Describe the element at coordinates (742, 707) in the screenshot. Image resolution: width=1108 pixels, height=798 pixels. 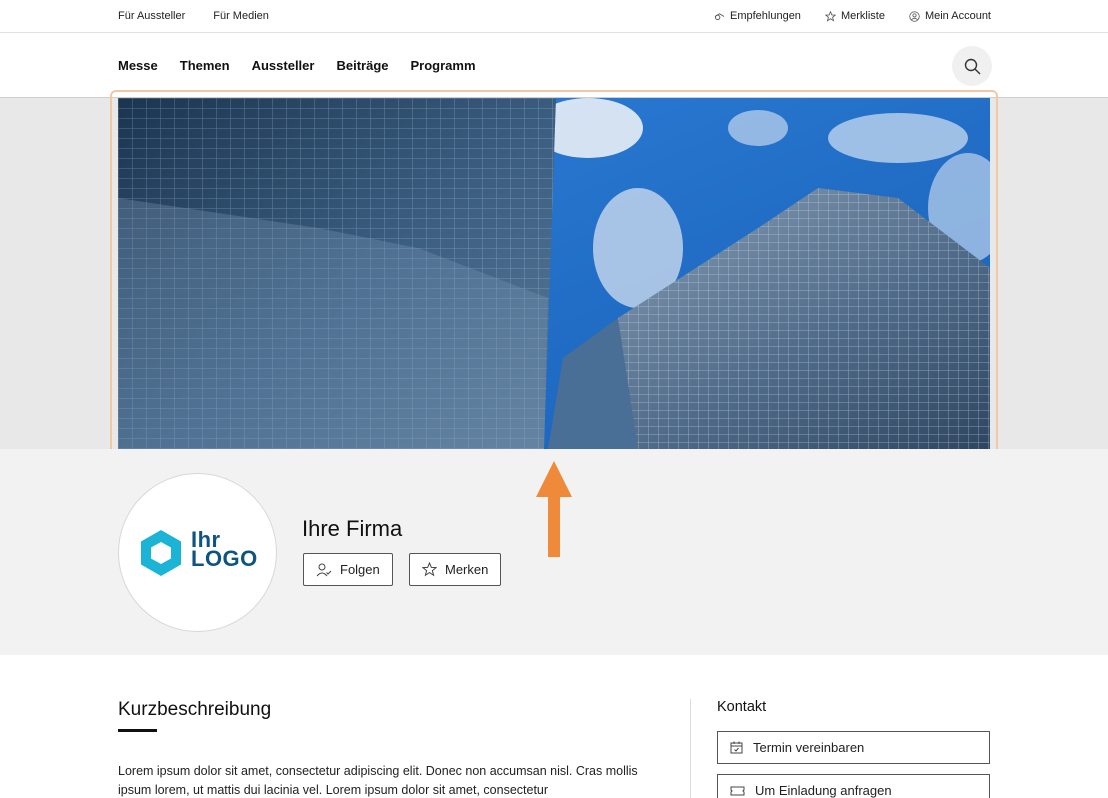
I see `contact-title: Kontakt` at that location.